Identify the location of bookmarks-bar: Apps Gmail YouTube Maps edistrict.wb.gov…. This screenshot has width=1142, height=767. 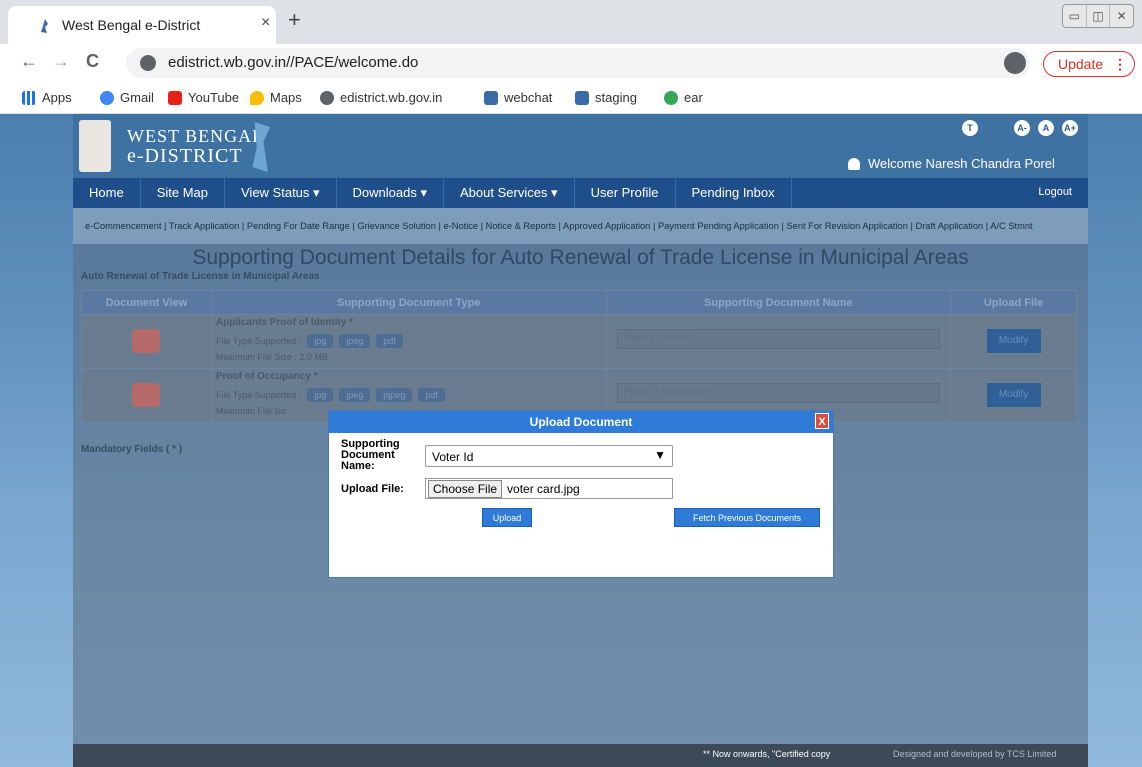
(571, 98).